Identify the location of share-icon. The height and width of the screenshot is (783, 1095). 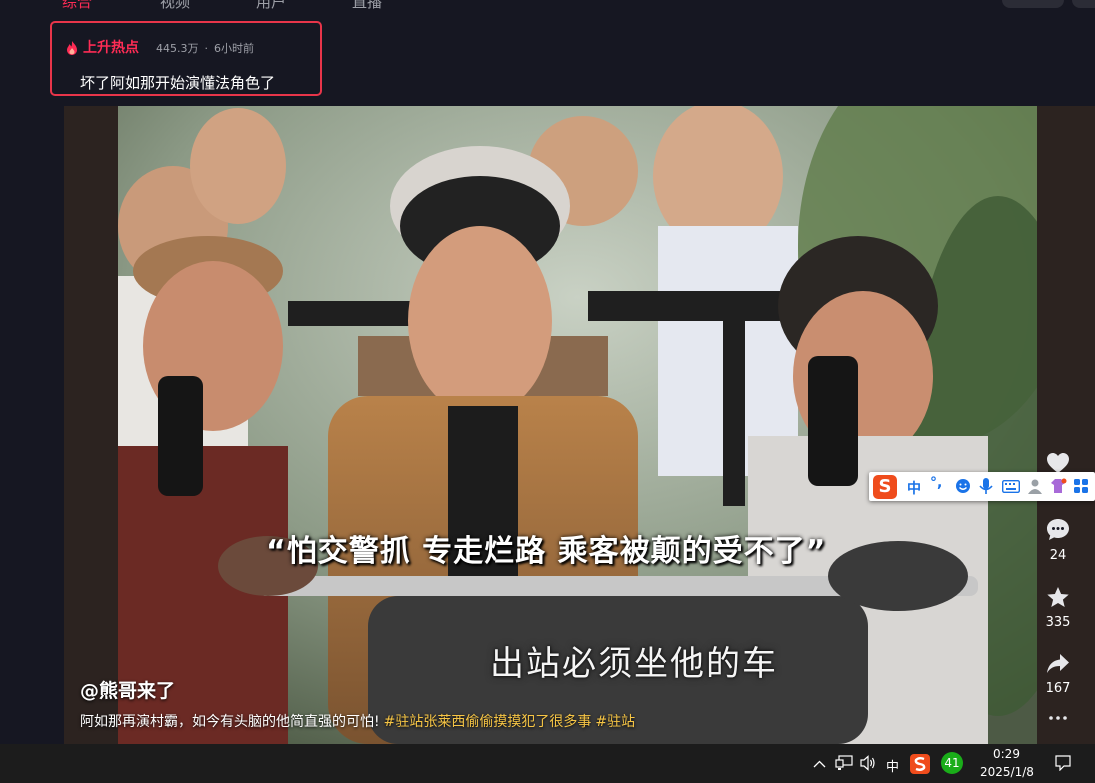
(1058, 663).